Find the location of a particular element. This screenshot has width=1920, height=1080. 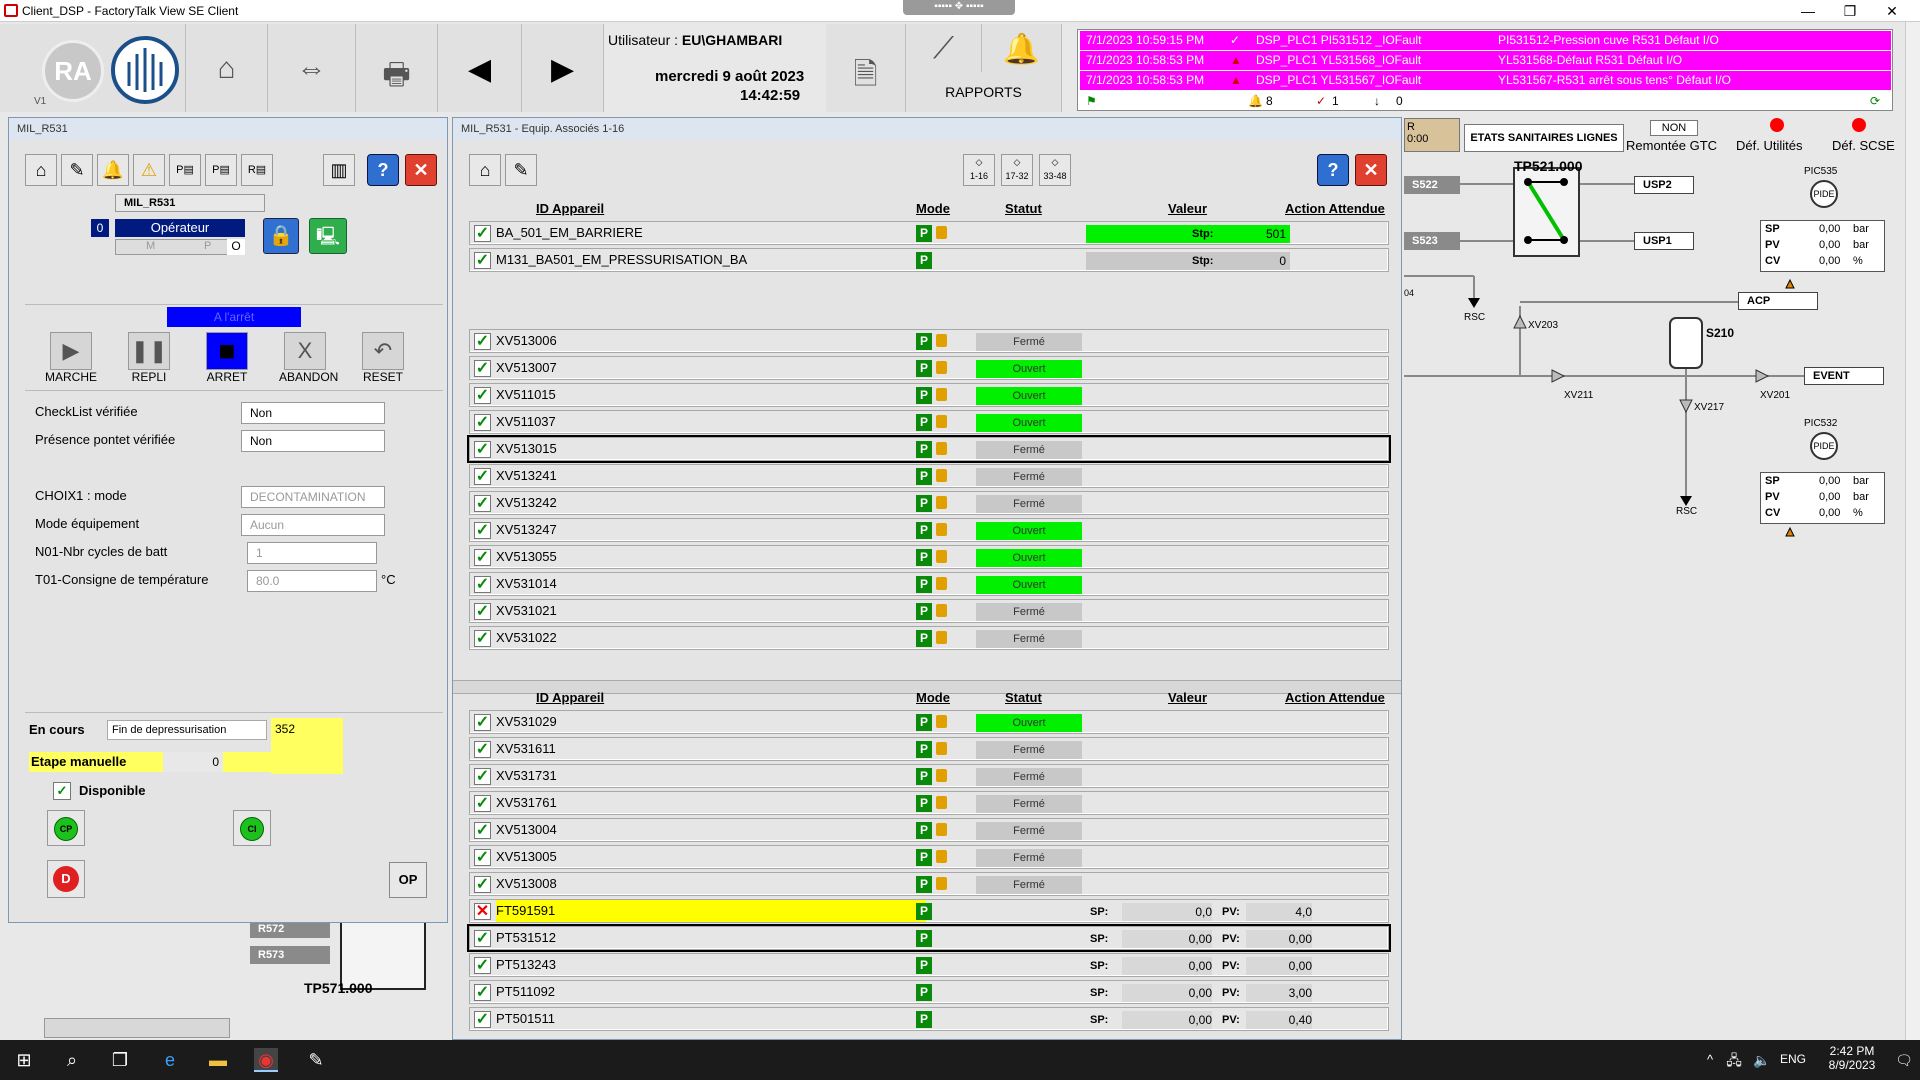

previous-button: ◀ is located at coordinates (480, 68).